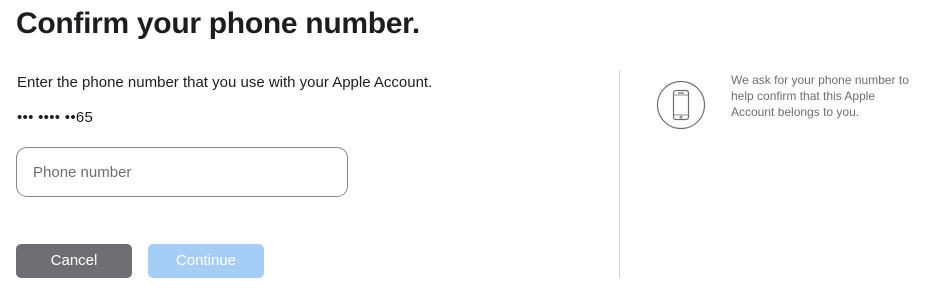 Image resolution: width=926 pixels, height=300 pixels. What do you see at coordinates (55, 117) in the screenshot?
I see `masked-phone-number: ••• •••• ••65` at bounding box center [55, 117].